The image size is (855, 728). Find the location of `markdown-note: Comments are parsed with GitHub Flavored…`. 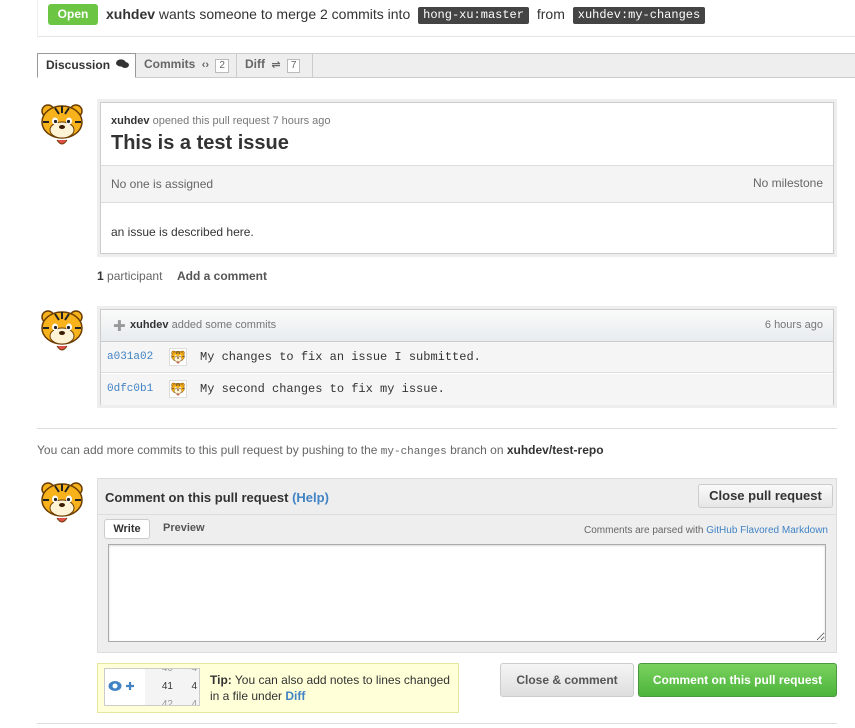

markdown-note: Comments are parsed with GitHub Flavored… is located at coordinates (706, 530).